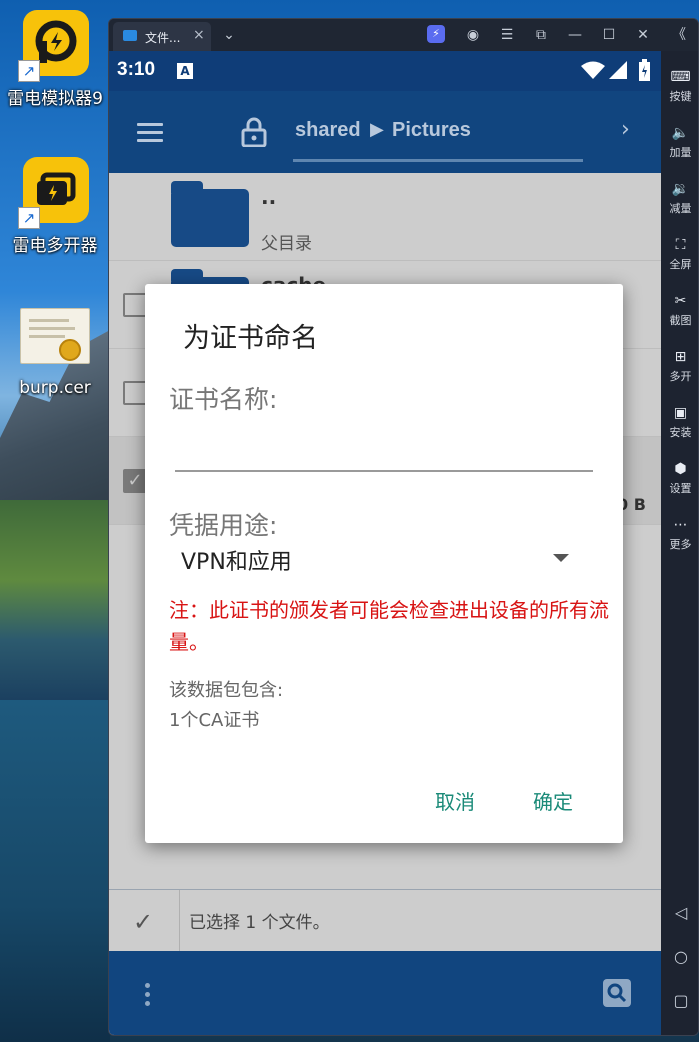 The height and width of the screenshot is (1042, 699). I want to click on sidebar-item-install: ▣ 安装, so click(679, 422).